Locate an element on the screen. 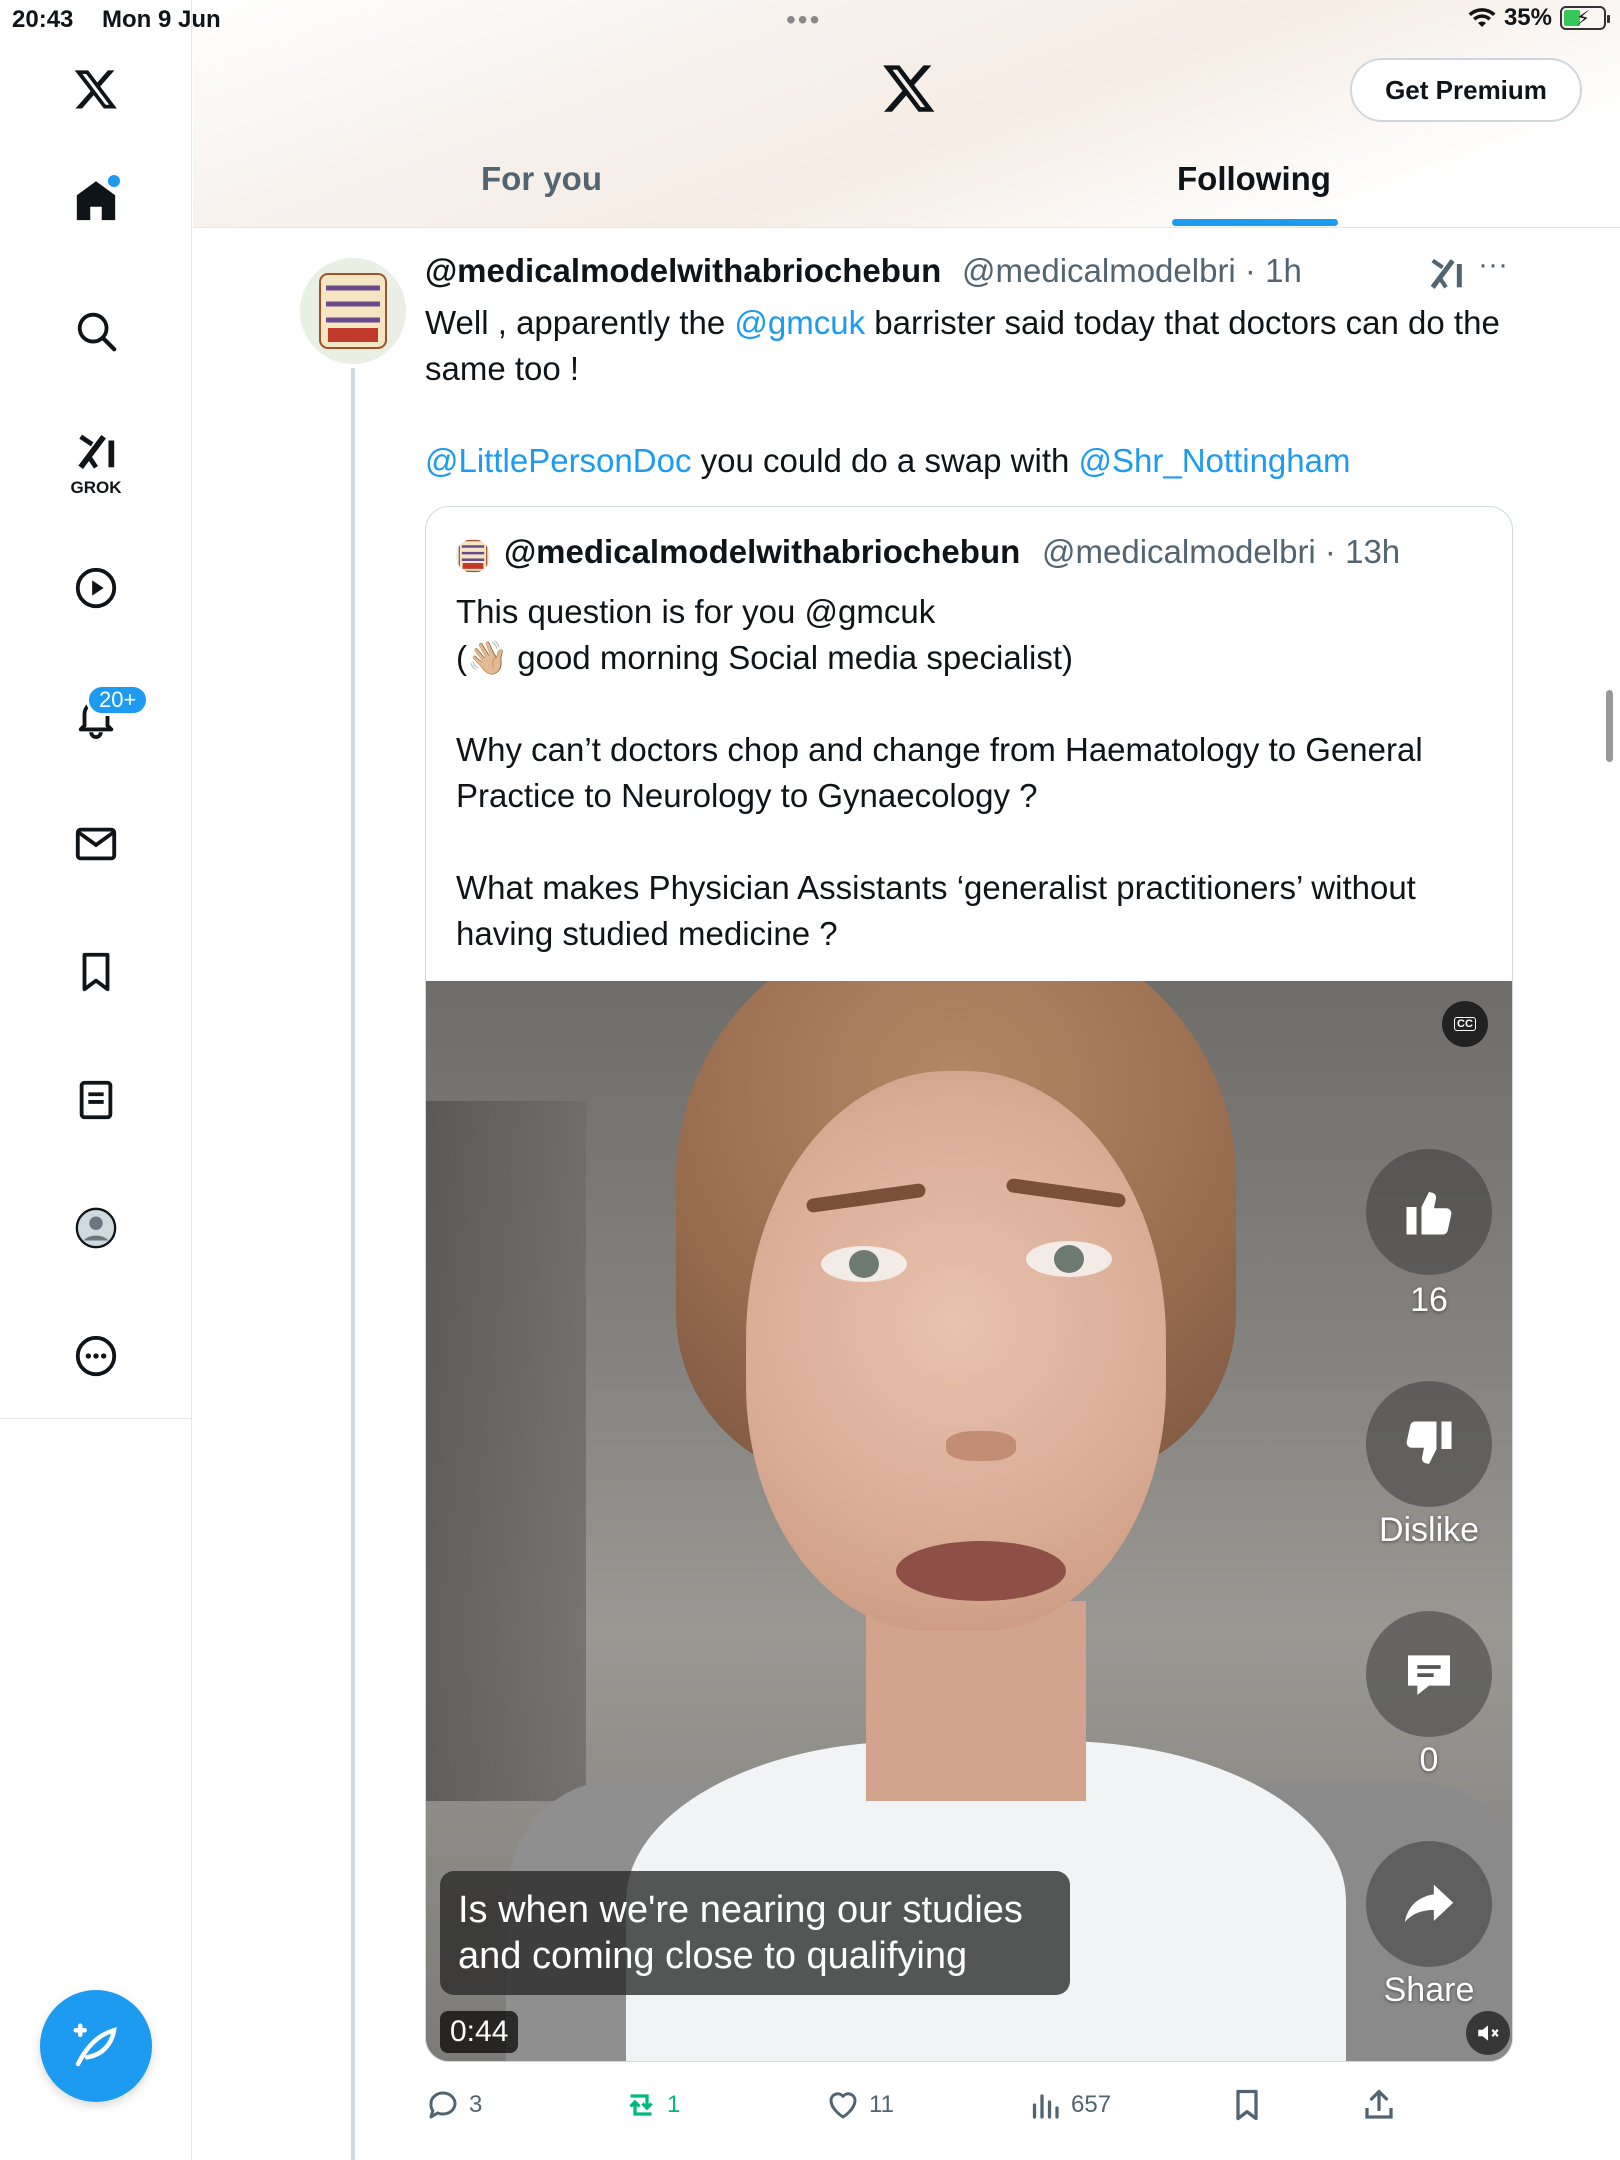 This screenshot has height=2160, width=1620. battery-percent: 35% is located at coordinates (1527, 17).